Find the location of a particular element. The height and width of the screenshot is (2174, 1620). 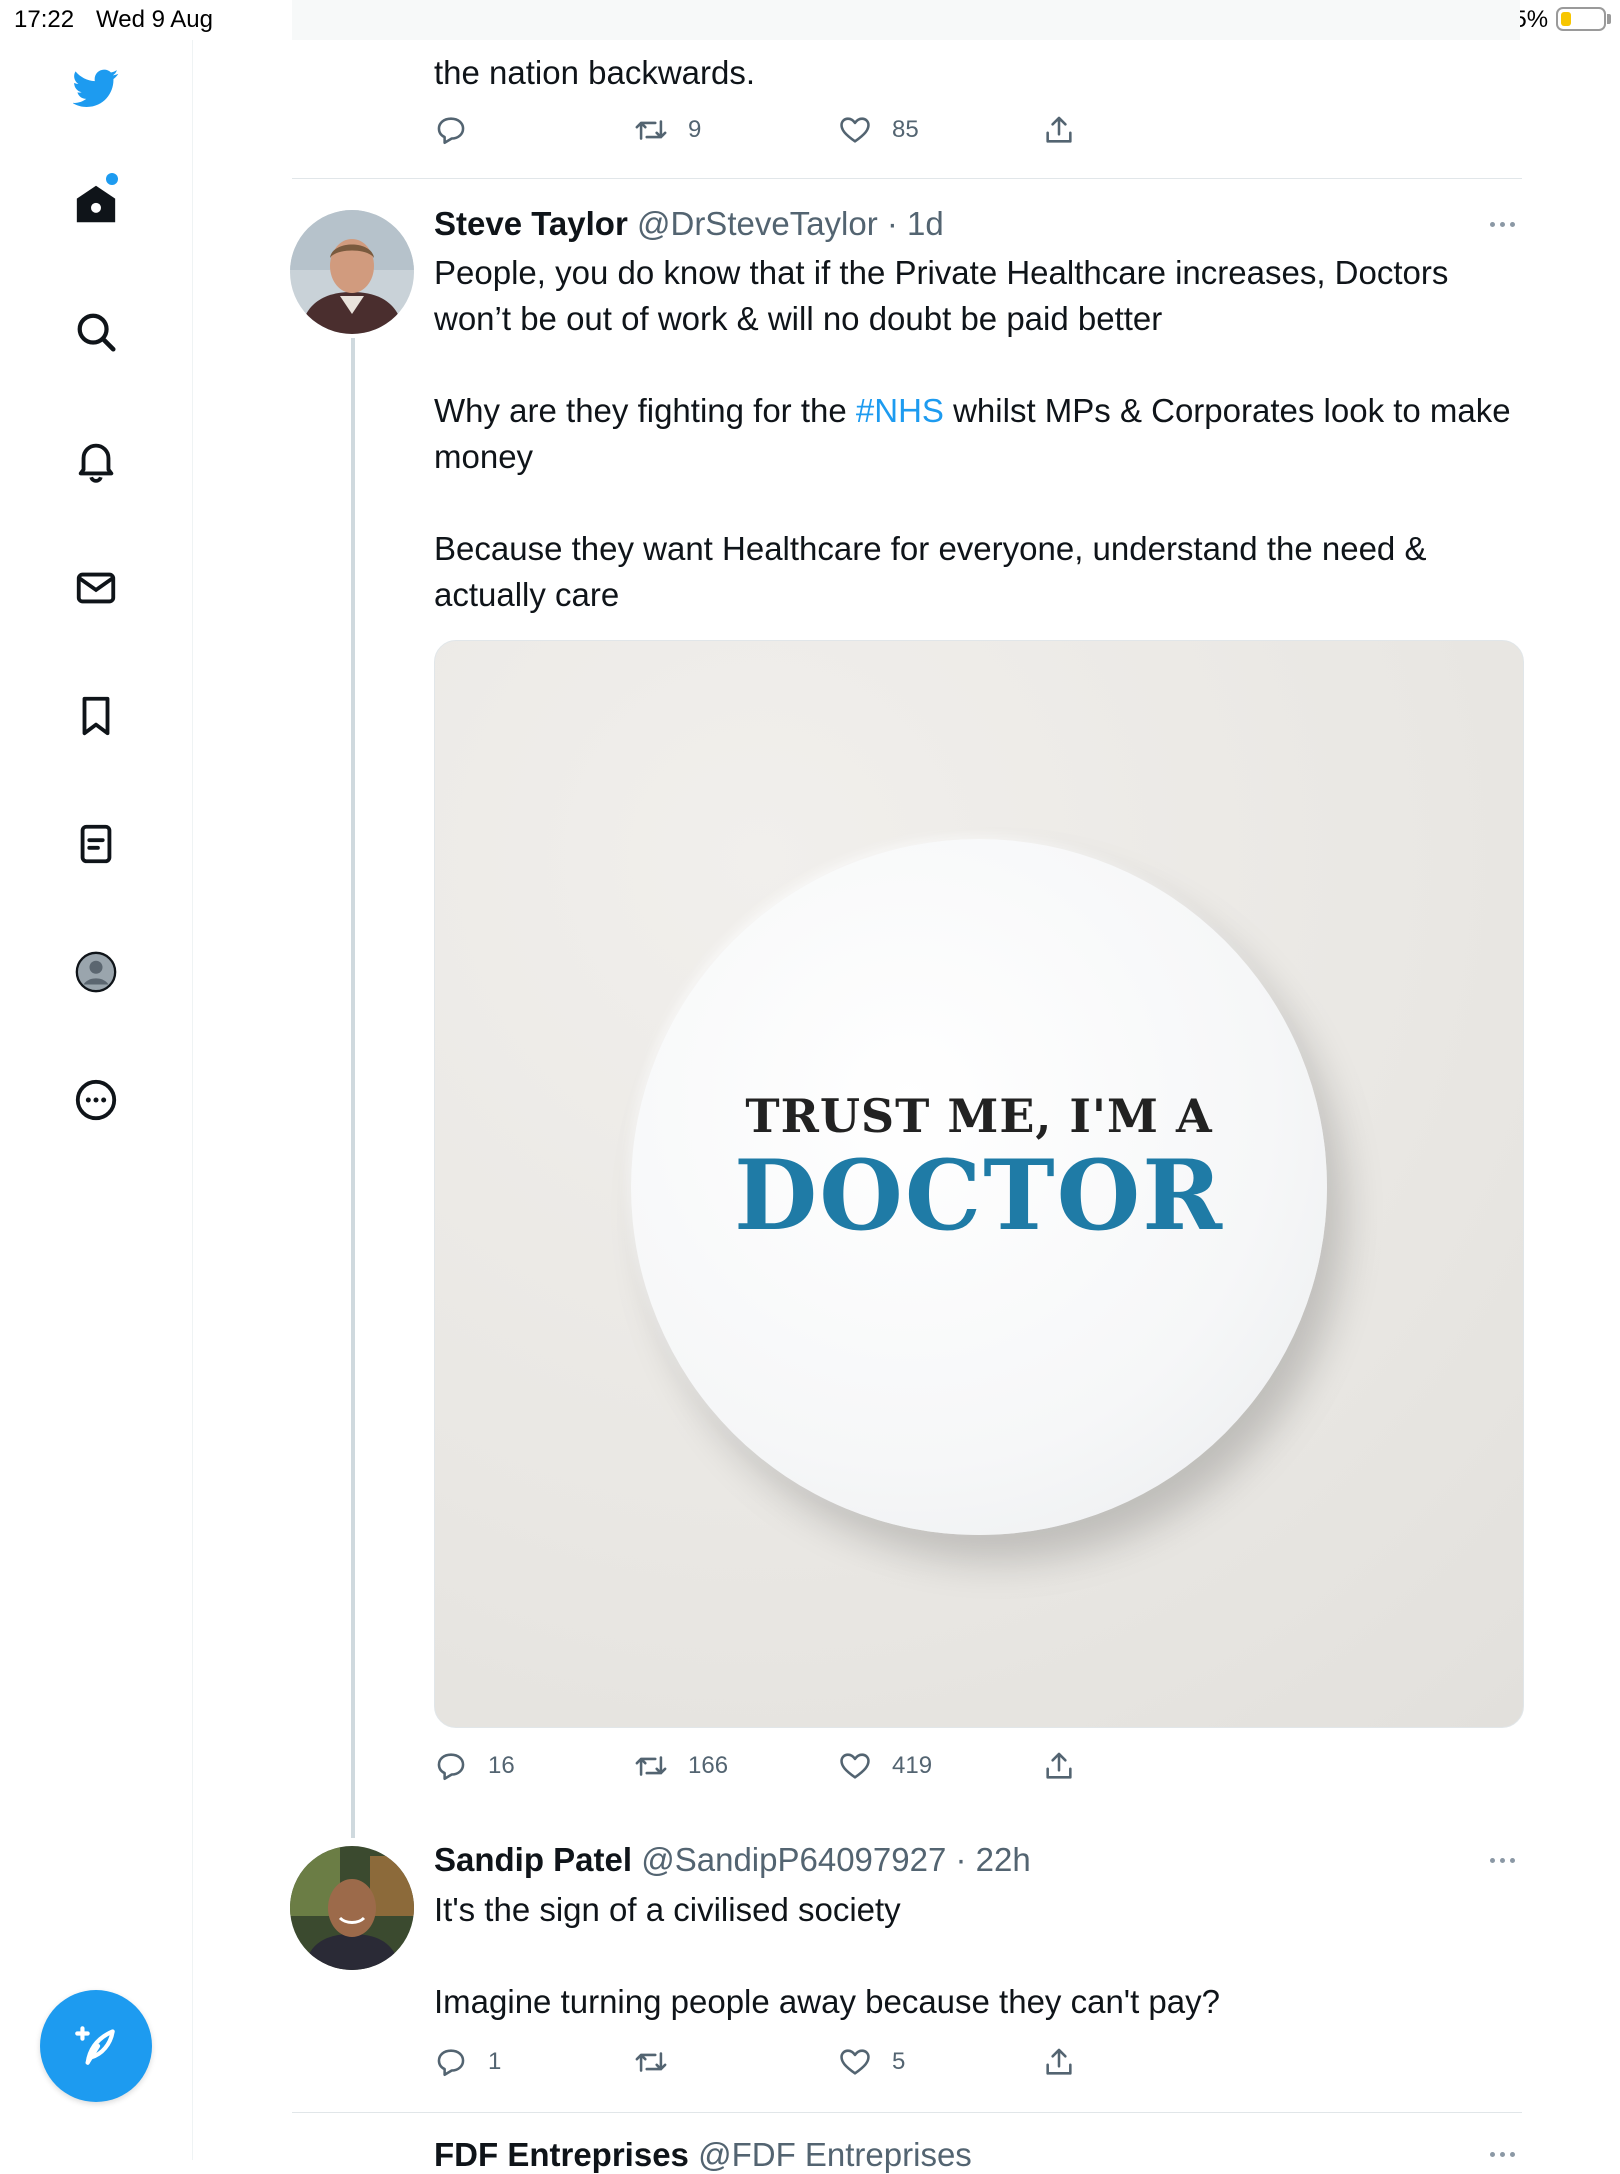

battery-icon is located at coordinates (1581, 19).